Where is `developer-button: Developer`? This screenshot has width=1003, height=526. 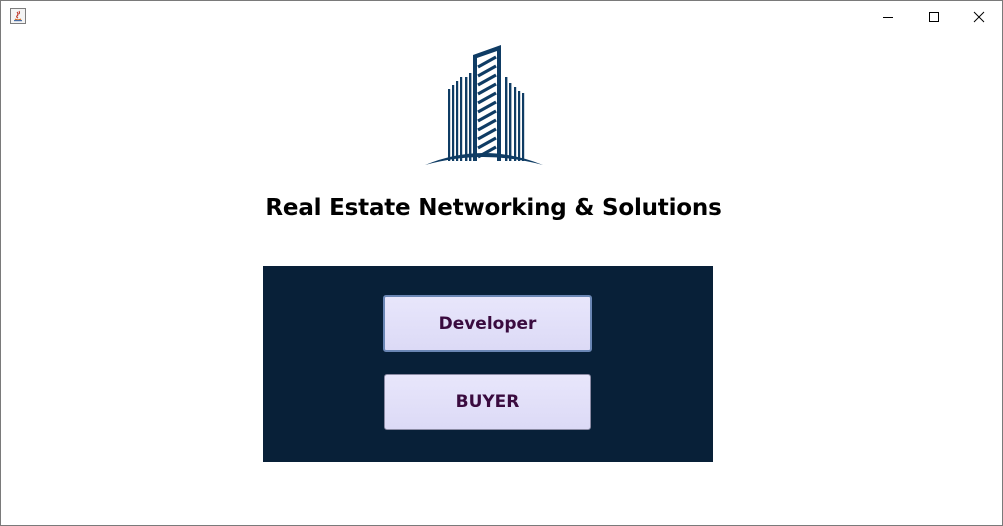 developer-button: Developer is located at coordinates (487, 323).